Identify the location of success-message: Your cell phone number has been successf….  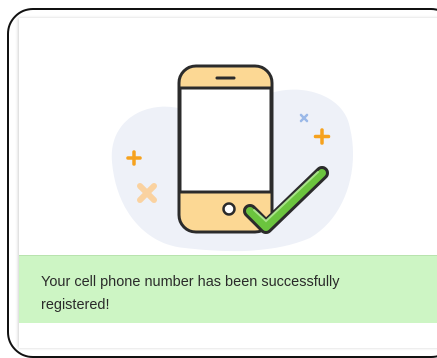
(190, 293).